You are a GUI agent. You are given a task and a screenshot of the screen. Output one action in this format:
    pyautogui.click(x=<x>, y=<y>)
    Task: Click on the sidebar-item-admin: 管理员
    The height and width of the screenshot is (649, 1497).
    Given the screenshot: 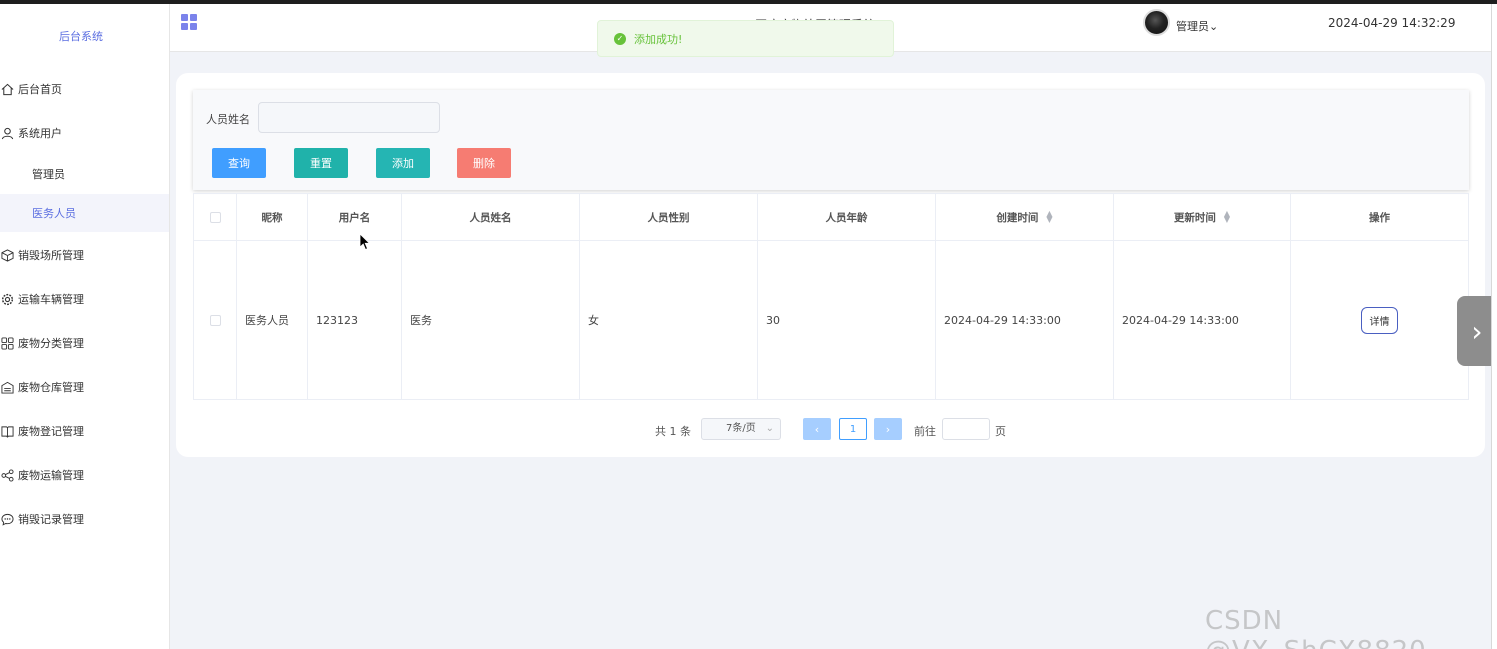 What is the action you would take?
    pyautogui.click(x=84, y=174)
    